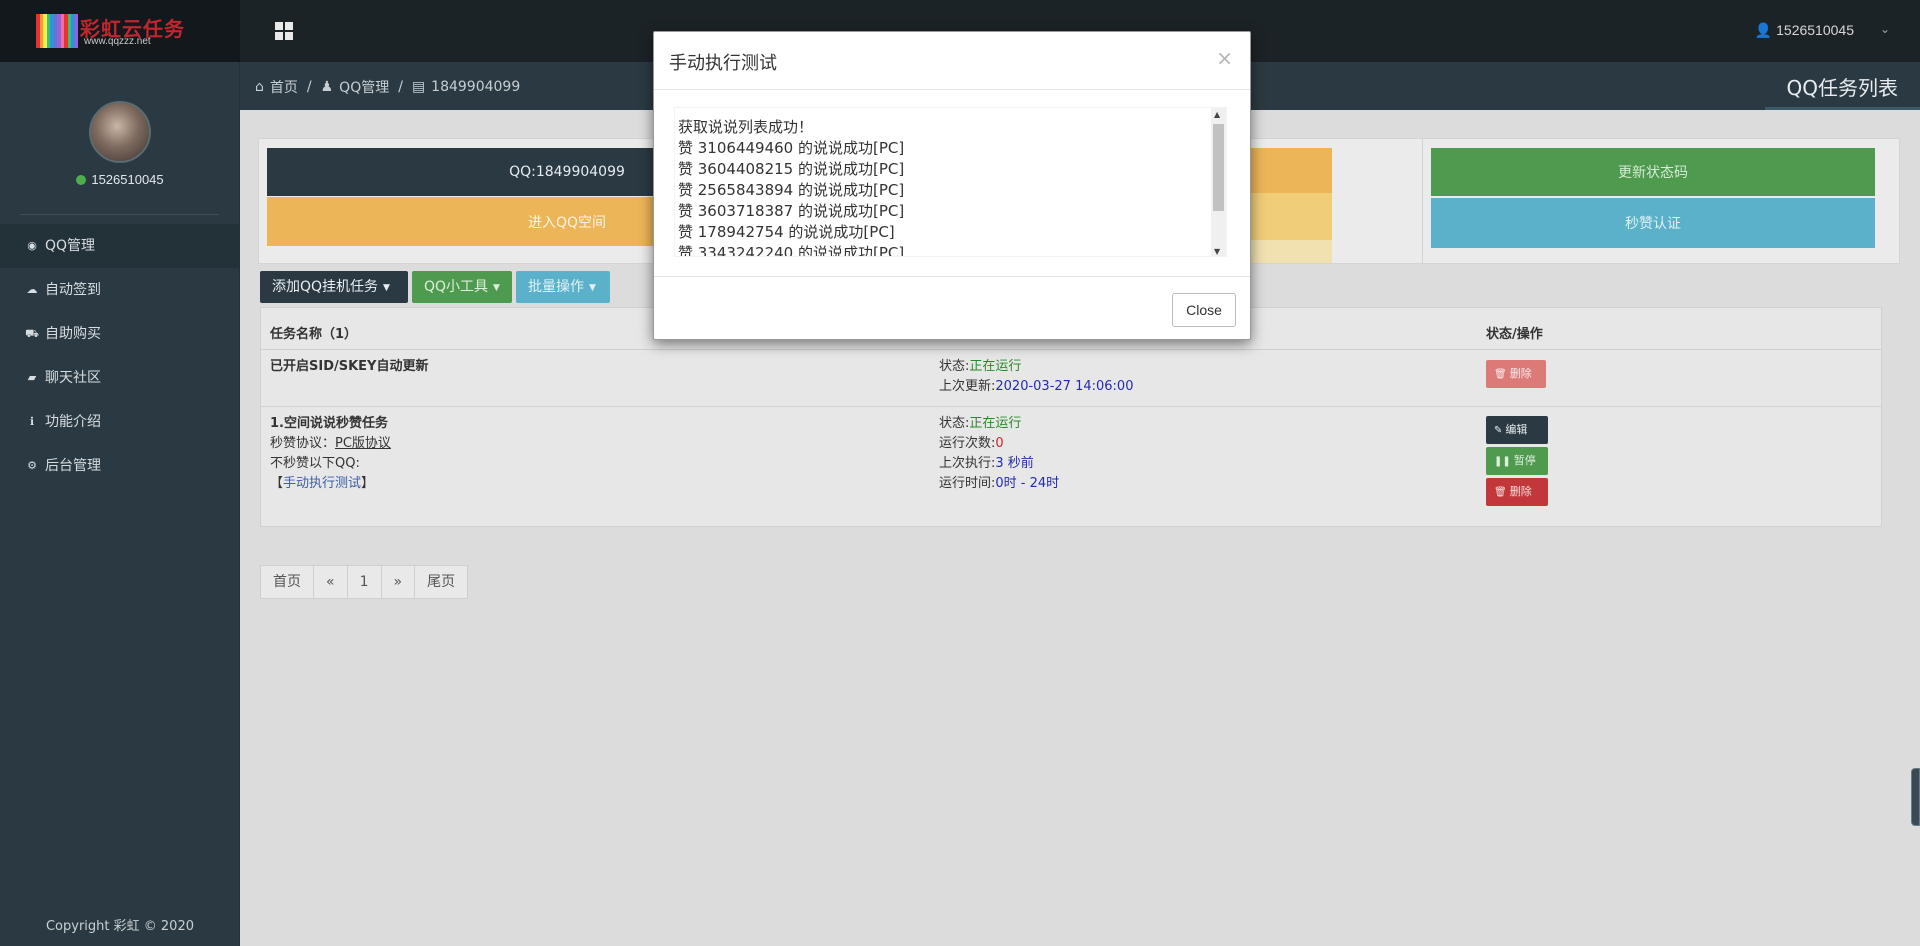  I want to click on scroll-up-icon: ▲, so click(1217, 114).